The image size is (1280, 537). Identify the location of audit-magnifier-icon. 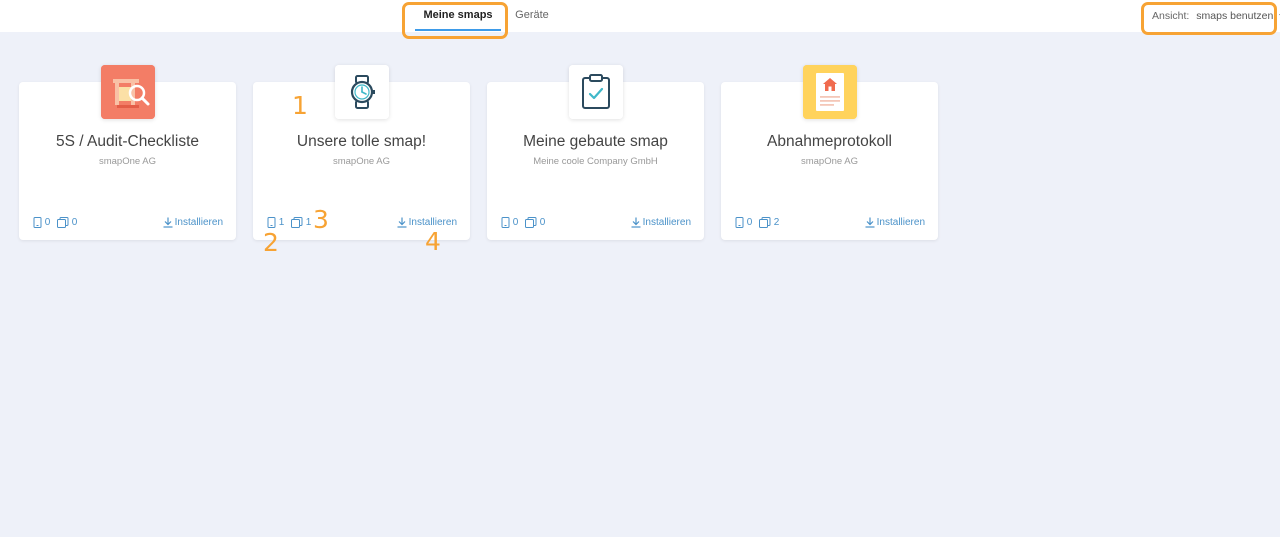
(128, 92).